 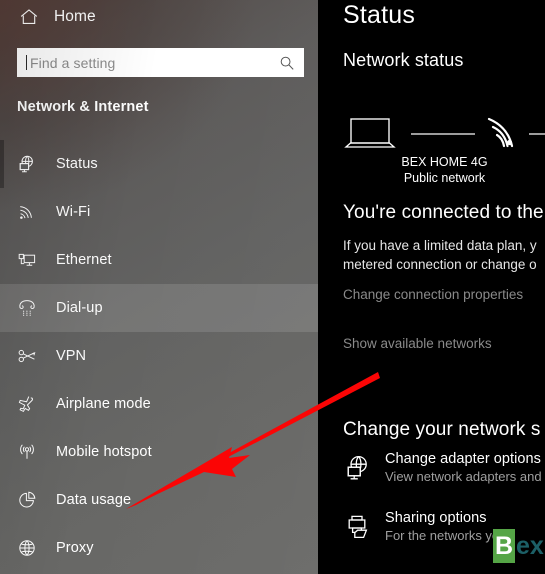 I want to click on watermark-badge: B, so click(x=504, y=546).